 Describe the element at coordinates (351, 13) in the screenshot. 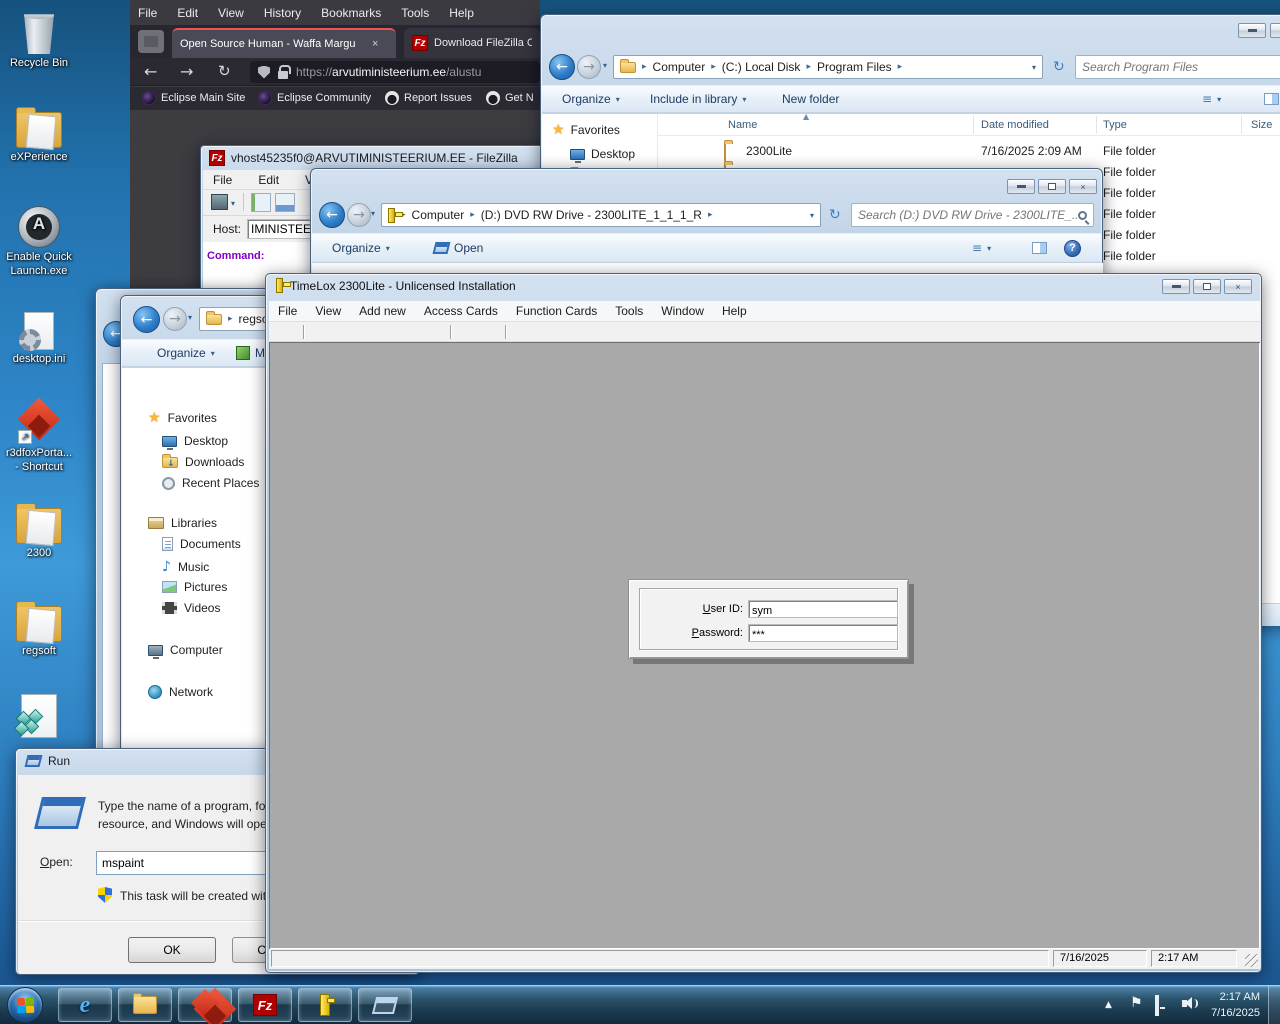

I see `menu-bookmarks: Bookmarks` at that location.